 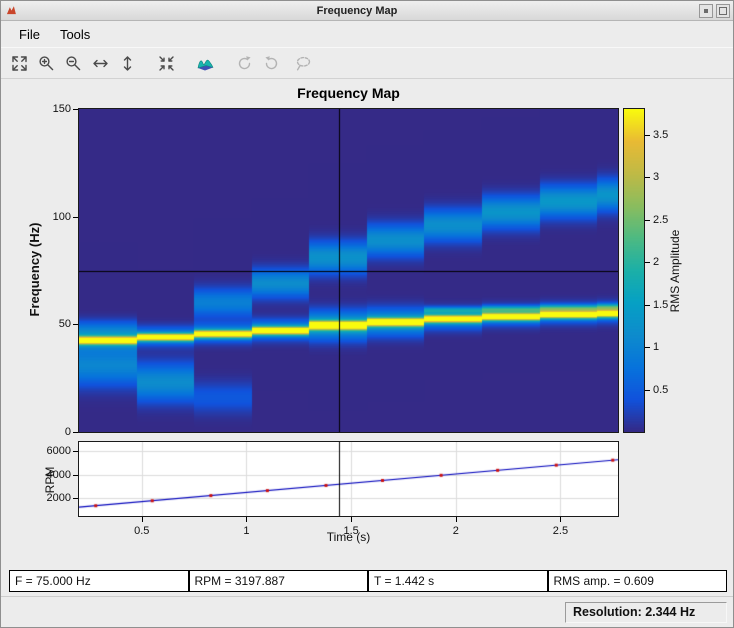 What do you see at coordinates (278, 581) in the screenshot?
I see `status-field-rpm: RPM = 3197.887` at bounding box center [278, 581].